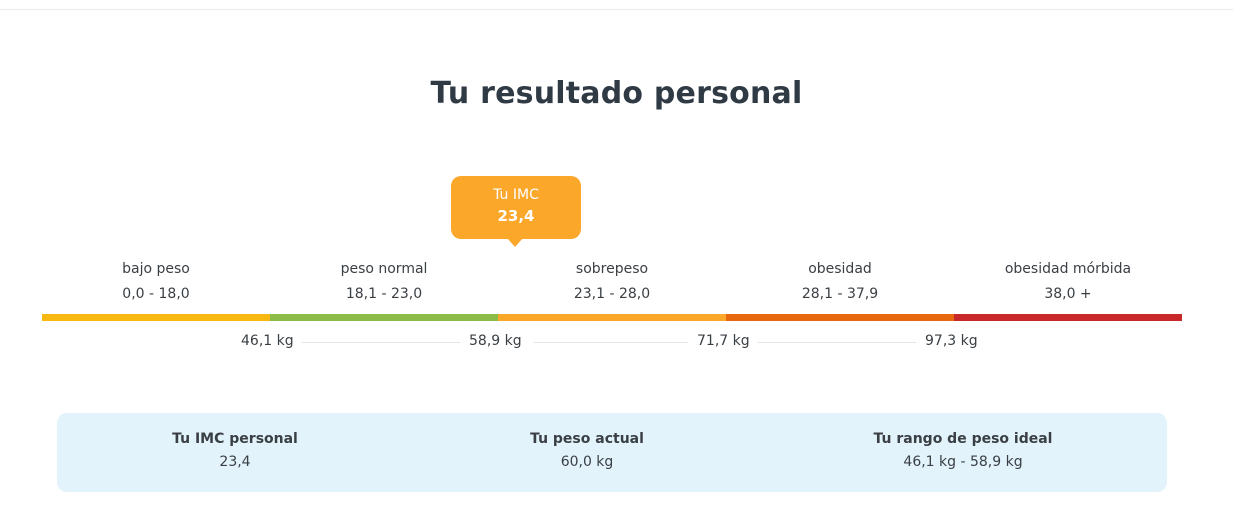 The width and height of the screenshot is (1233, 527). Describe the element at coordinates (951, 341) in the screenshot. I see `weight-threshold-label: 97,3 kg` at that location.